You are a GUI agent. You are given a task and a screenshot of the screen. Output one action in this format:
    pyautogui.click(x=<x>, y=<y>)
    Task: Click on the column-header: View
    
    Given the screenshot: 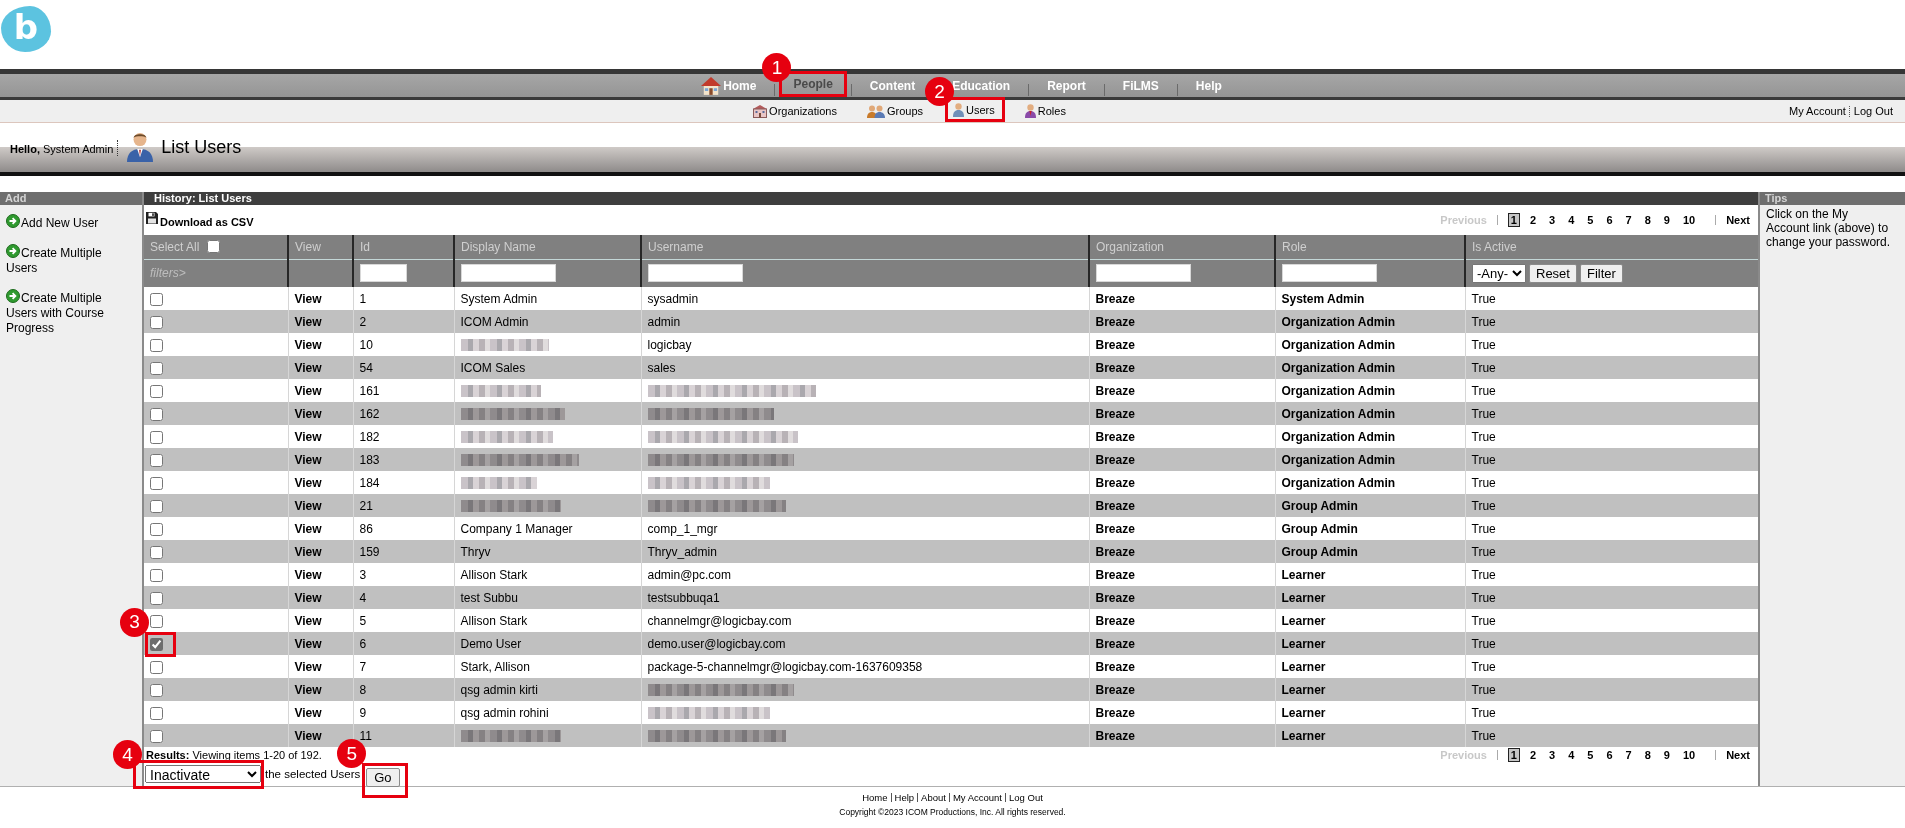 What is the action you would take?
    pyautogui.click(x=308, y=246)
    